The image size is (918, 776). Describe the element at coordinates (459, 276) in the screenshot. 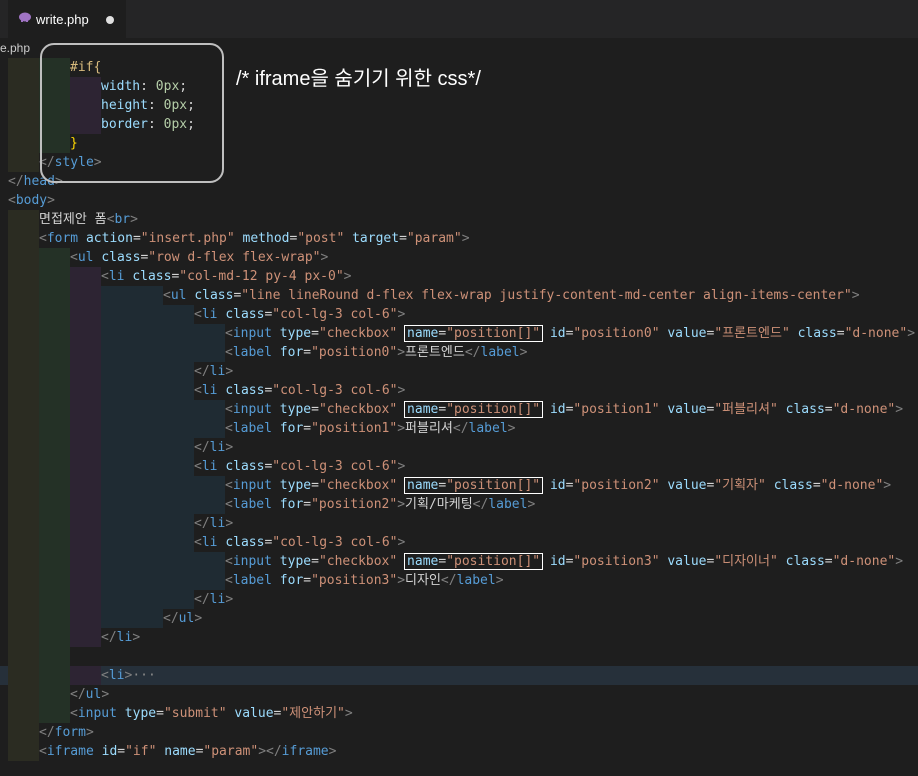

I see `code-line: <li class="col-md-12 py-4 px-0">` at that location.